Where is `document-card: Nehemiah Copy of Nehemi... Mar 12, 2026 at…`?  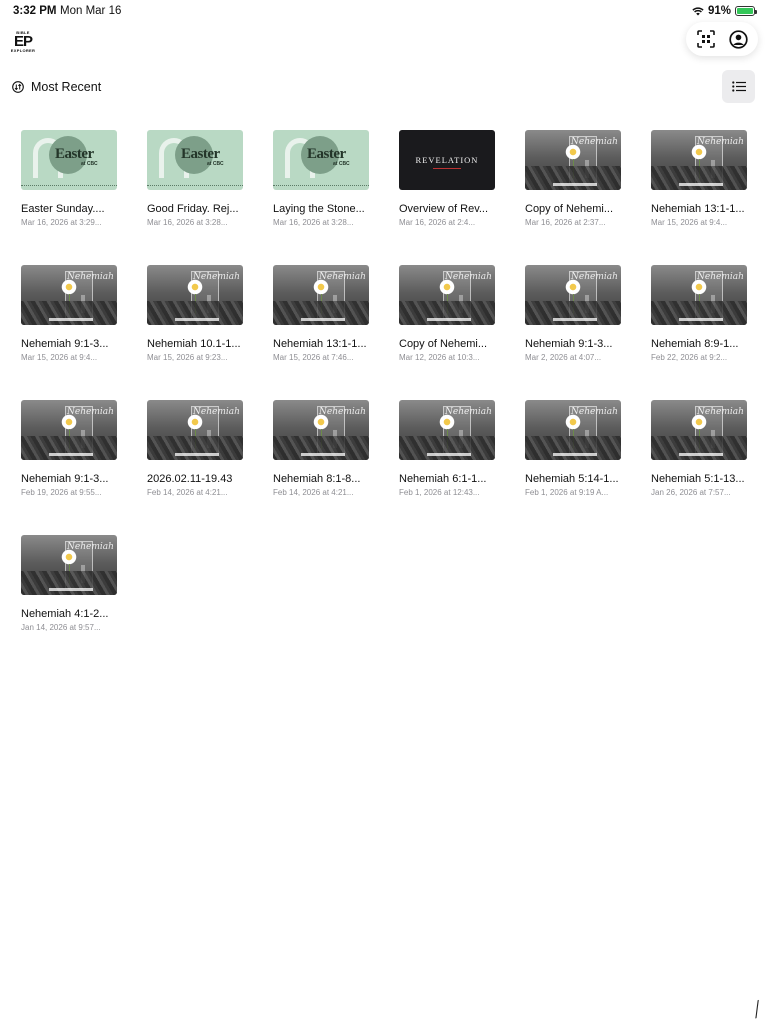
document-card: Nehemiah Copy of Nehemi... Mar 12, 2026 at… is located at coordinates (447, 323).